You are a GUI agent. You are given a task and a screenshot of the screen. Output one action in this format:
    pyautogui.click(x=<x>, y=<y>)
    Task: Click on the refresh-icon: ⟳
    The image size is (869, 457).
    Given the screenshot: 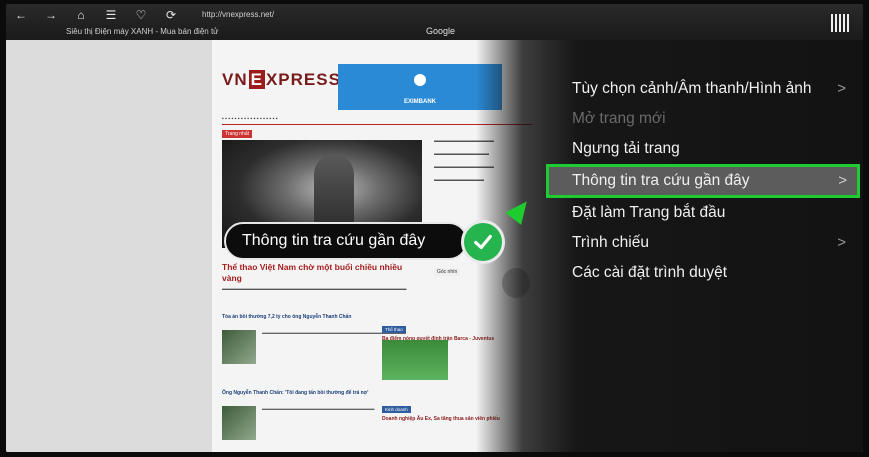 What is the action you would take?
    pyautogui.click(x=171, y=15)
    